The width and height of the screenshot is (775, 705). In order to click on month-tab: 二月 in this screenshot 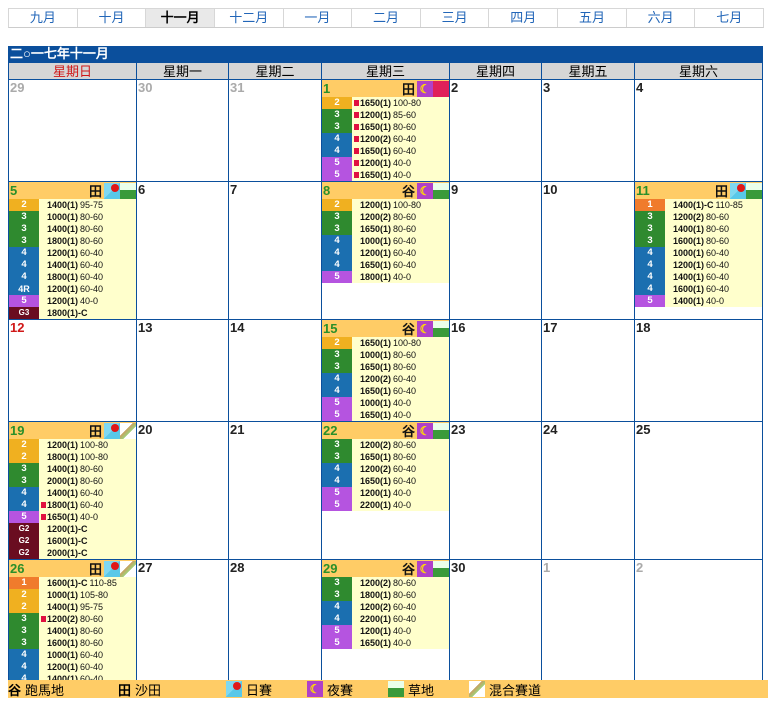, I will do `click(386, 18)`.